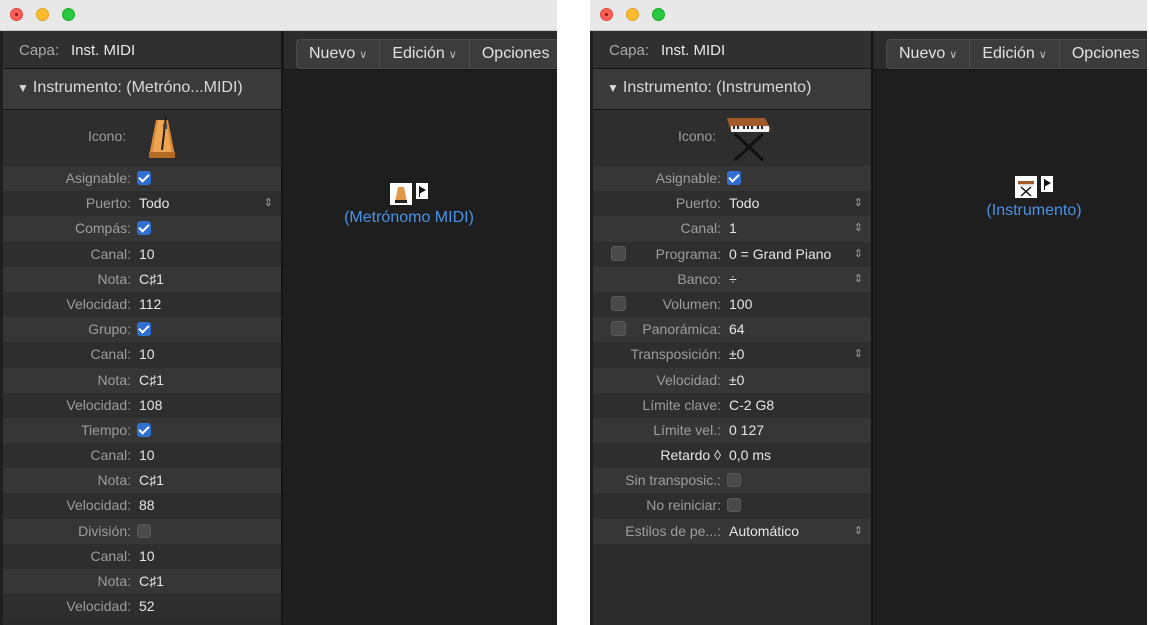 The height and width of the screenshot is (625, 1149). I want to click on param-row: Velocidad: 88, so click(142, 506).